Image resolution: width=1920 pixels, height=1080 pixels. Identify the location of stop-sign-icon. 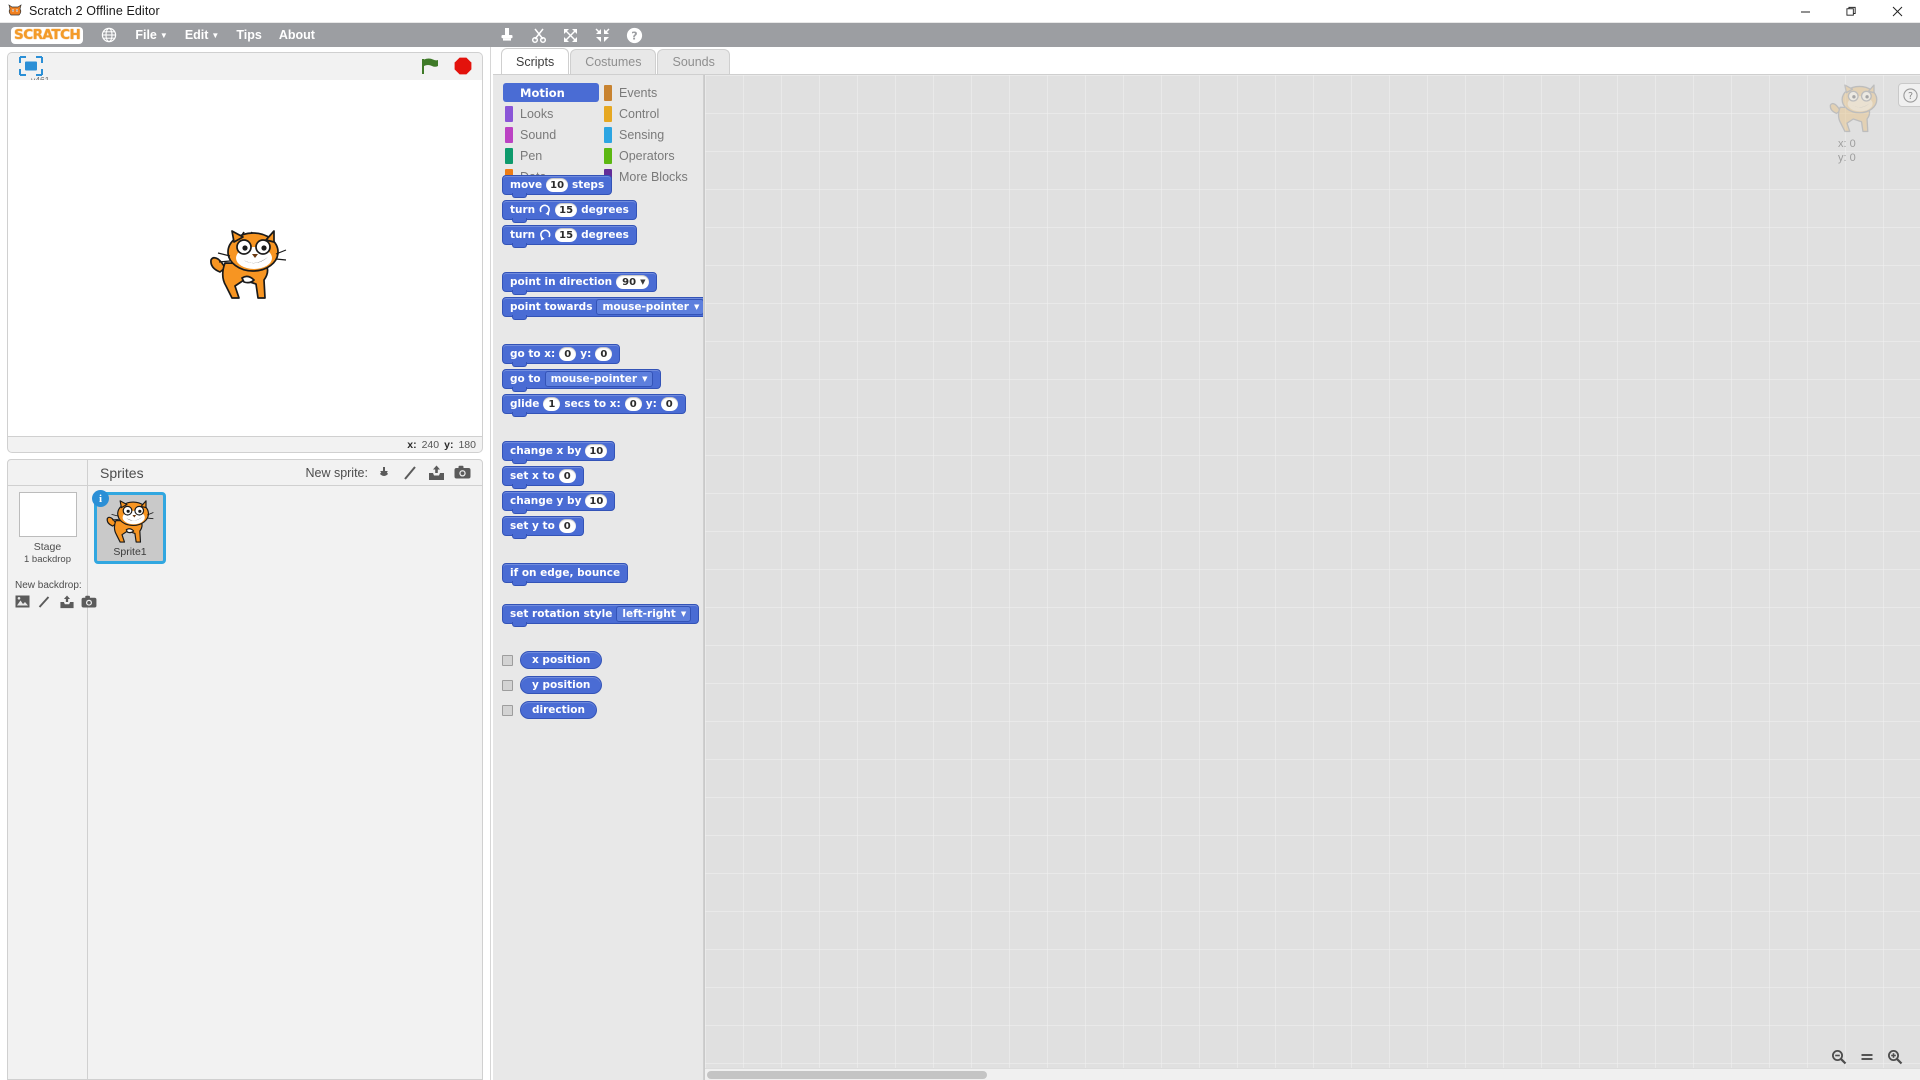
(463, 66).